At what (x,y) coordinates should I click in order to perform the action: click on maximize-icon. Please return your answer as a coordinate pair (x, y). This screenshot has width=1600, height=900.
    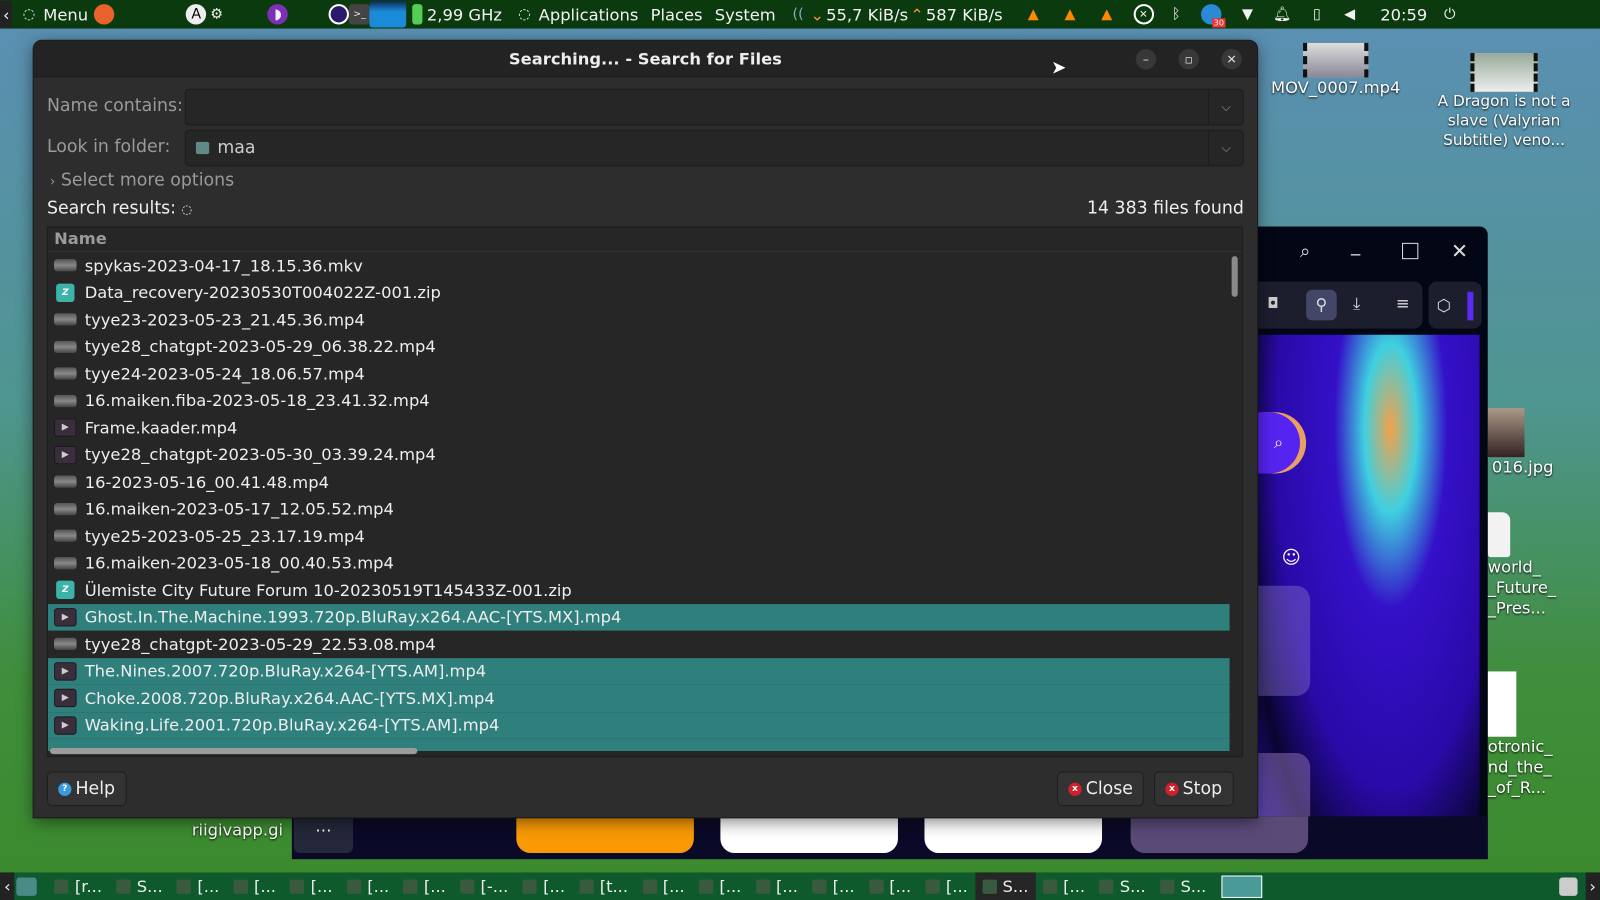
    Looking at the image, I should click on (1410, 251).